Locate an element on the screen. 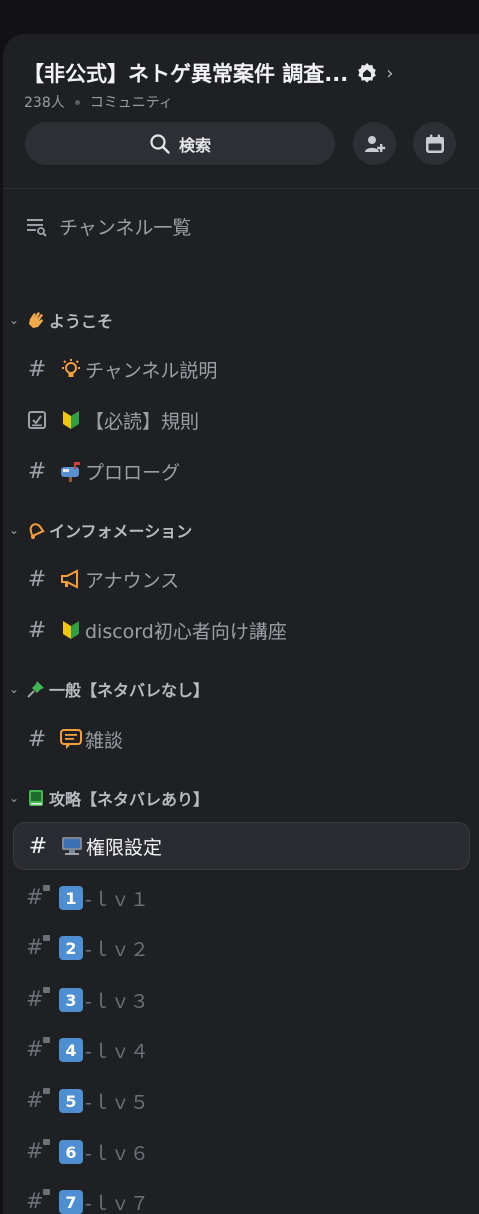 This screenshot has width=479, height=1214. search-label: 検索 is located at coordinates (195, 144).